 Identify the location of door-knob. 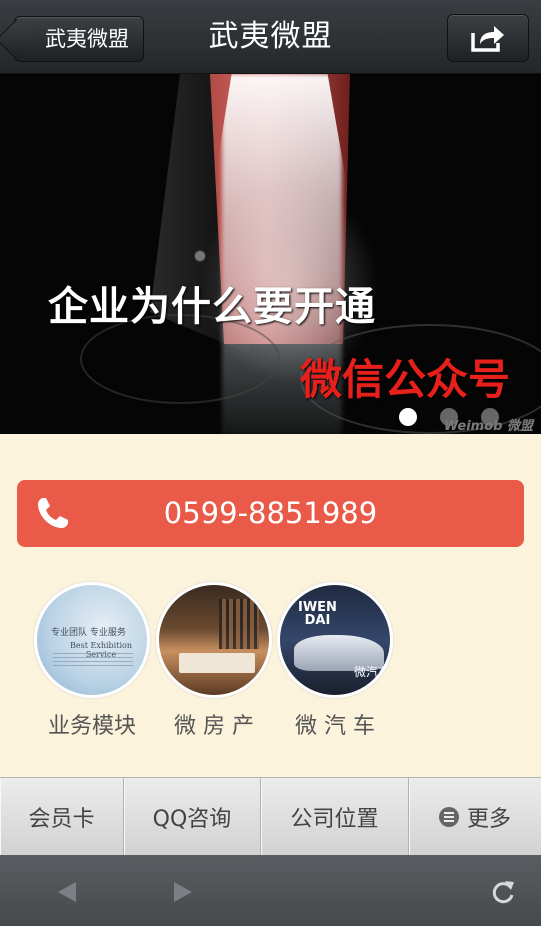
(200, 256).